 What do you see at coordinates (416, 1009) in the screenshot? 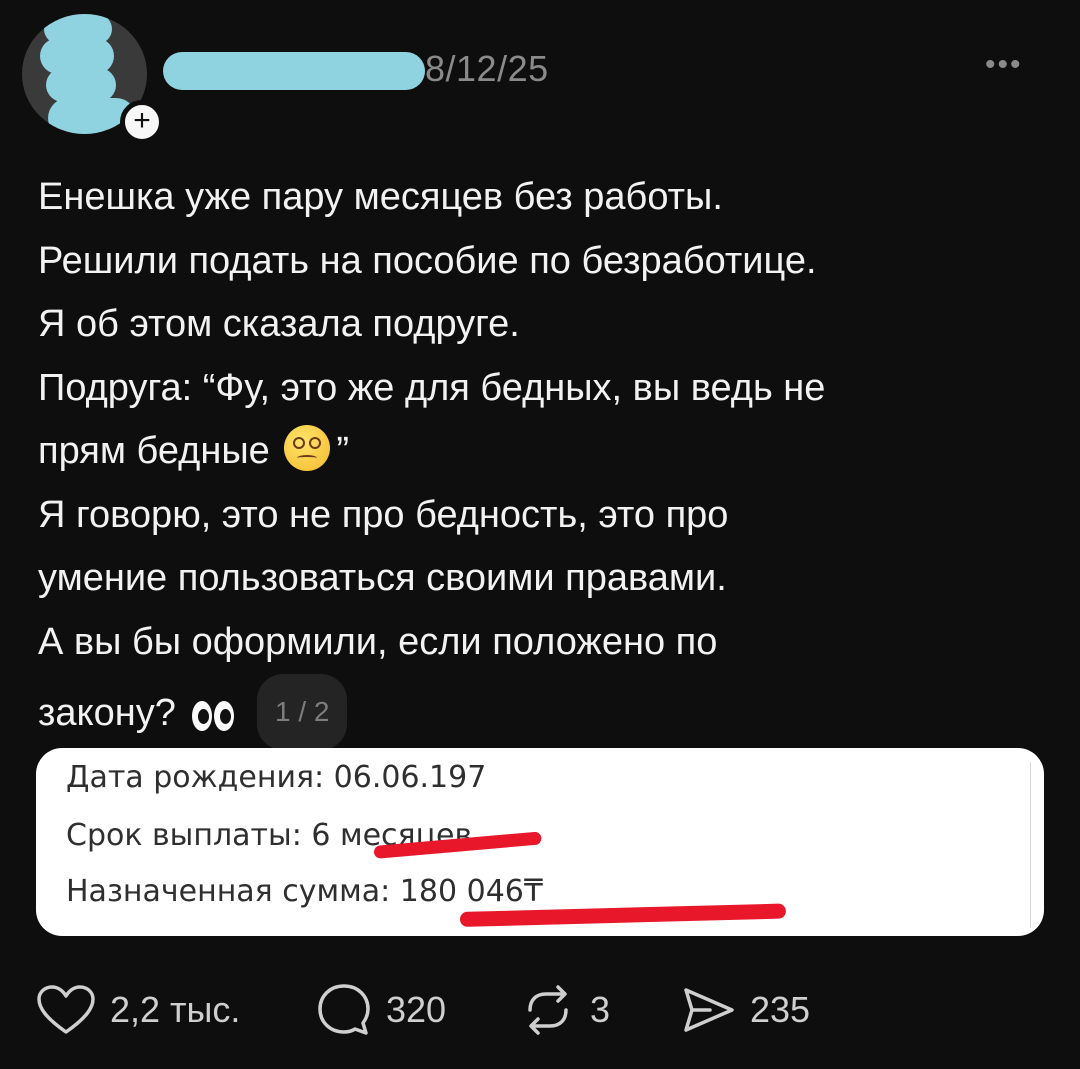
I see `comment-count: 320` at bounding box center [416, 1009].